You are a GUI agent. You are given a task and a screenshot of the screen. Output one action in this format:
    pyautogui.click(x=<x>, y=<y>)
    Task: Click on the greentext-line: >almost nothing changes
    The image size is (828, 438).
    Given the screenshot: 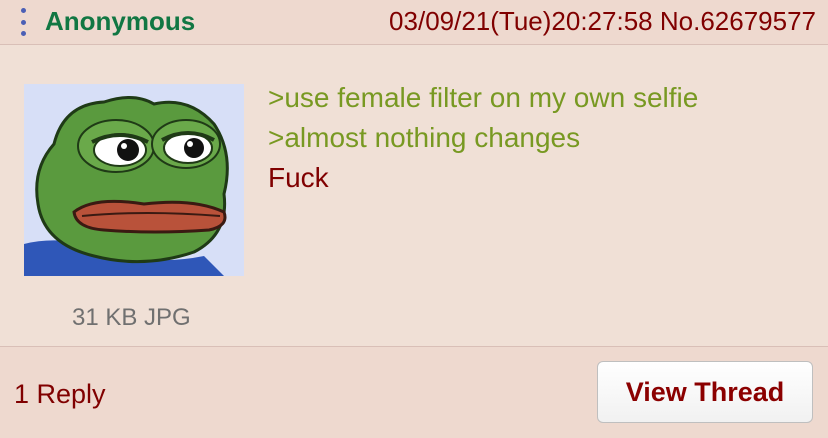 What is the action you would take?
    pyautogui.click(x=424, y=137)
    